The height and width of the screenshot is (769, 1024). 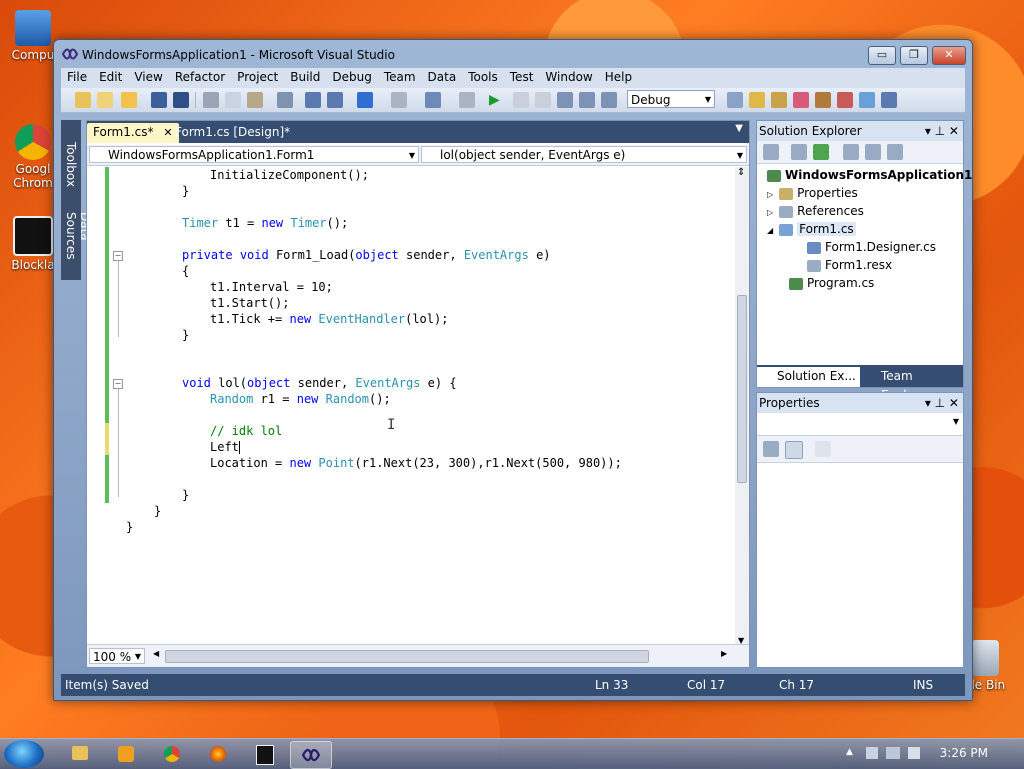 What do you see at coordinates (871, 247) in the screenshot?
I see `tree-node-form1-designer: Form1.Designer.cs` at bounding box center [871, 247].